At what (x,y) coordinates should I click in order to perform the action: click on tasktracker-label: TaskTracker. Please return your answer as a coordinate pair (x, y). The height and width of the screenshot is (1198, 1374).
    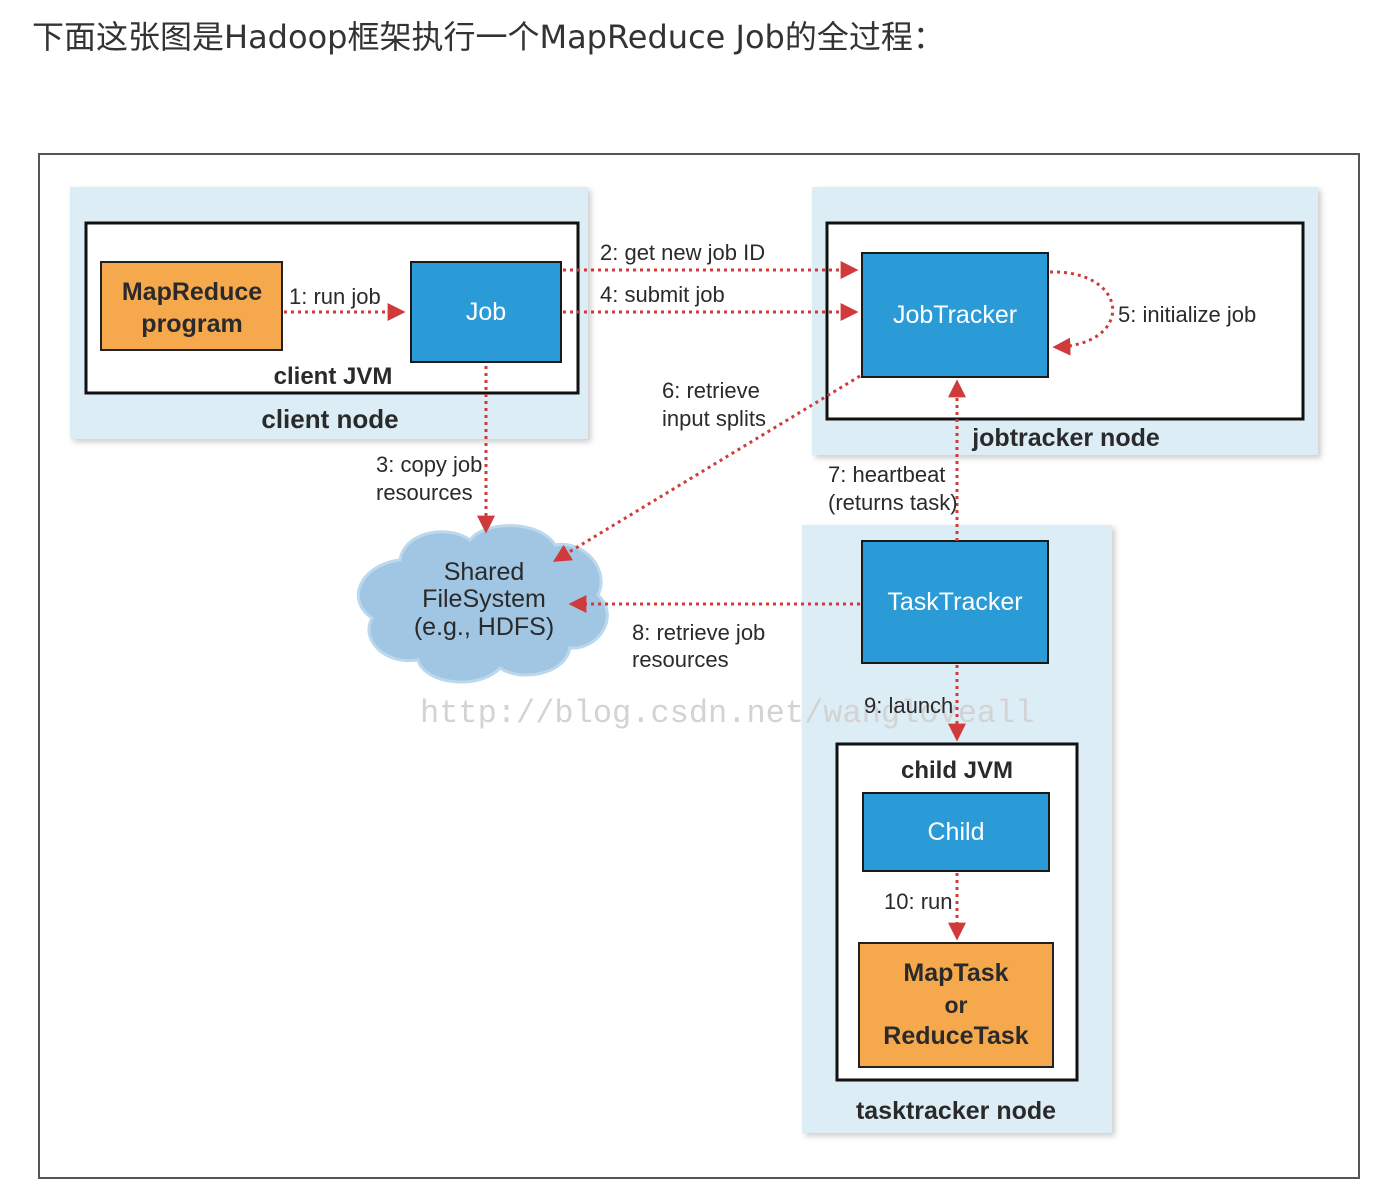
    Looking at the image, I should click on (954, 602).